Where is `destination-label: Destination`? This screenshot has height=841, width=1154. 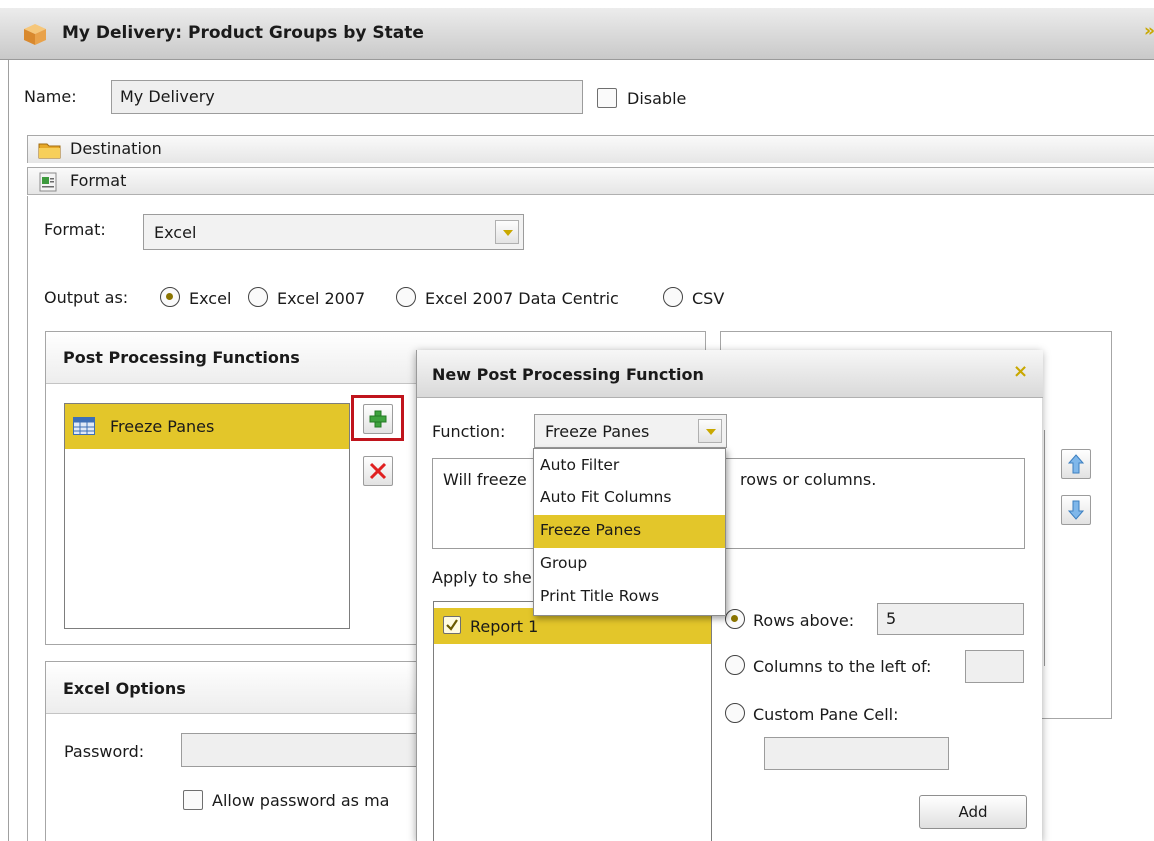
destination-label: Destination is located at coordinates (116, 148).